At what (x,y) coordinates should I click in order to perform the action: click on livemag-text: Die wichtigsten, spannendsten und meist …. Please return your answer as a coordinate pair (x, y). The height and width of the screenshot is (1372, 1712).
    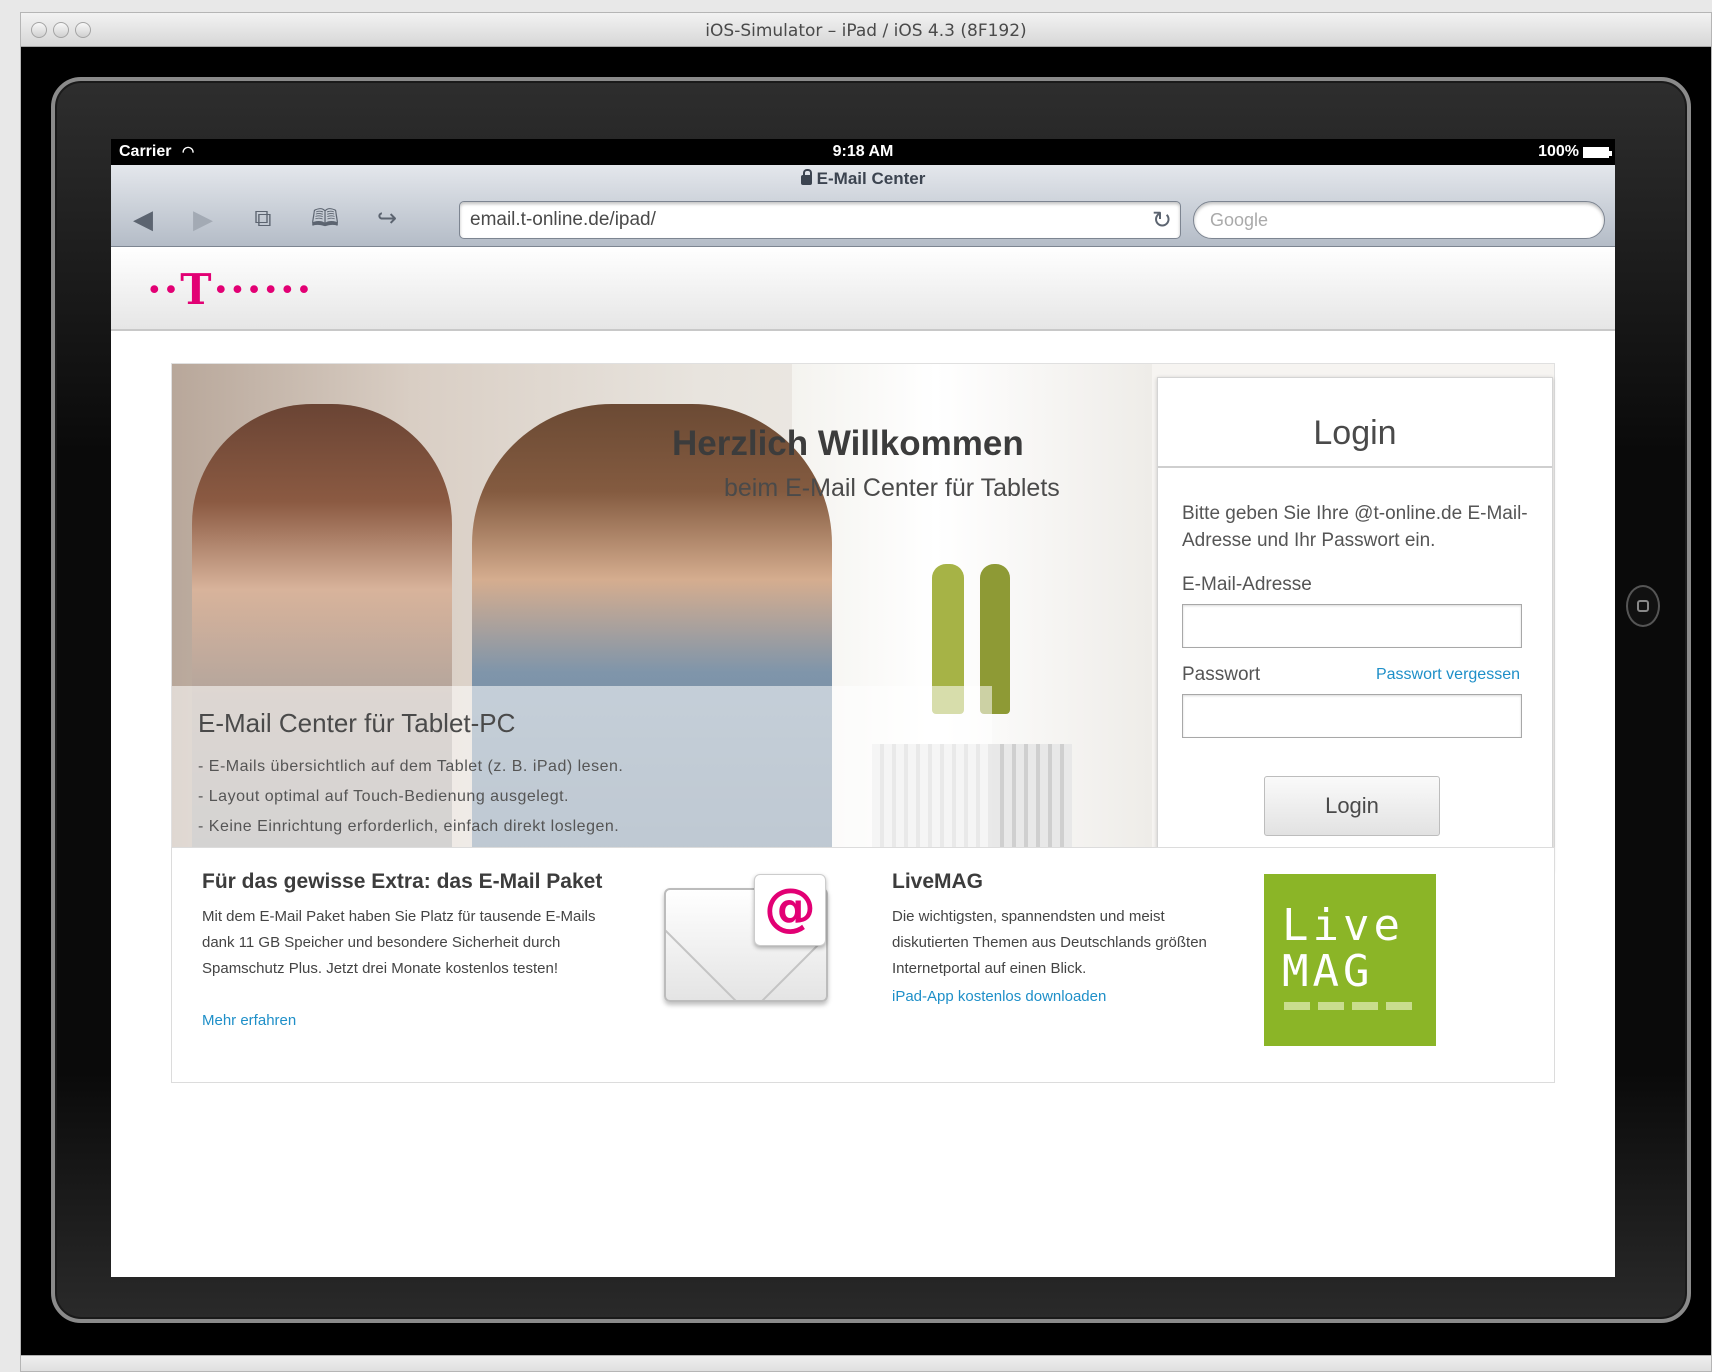
    Looking at the image, I should click on (1049, 942).